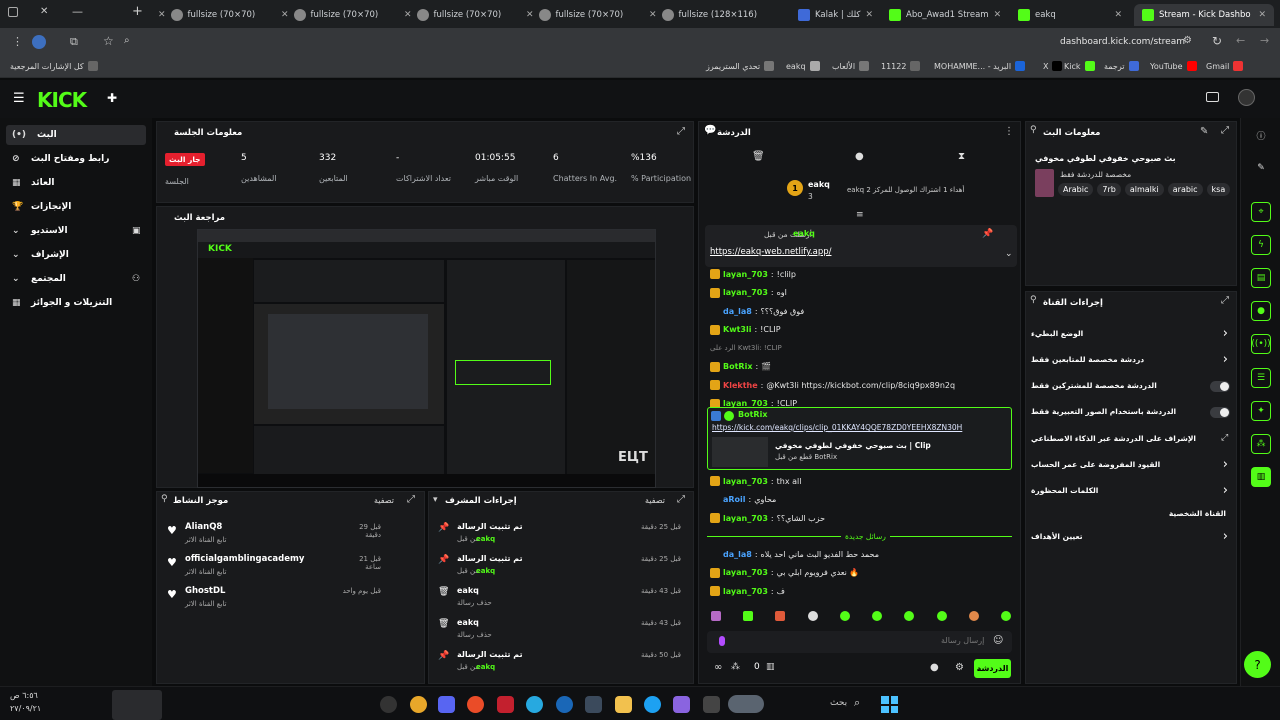 The height and width of the screenshot is (720, 1280). I want to click on chat-username: da_la8, so click(737, 554).